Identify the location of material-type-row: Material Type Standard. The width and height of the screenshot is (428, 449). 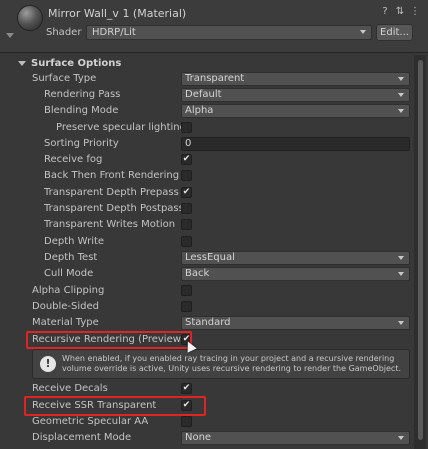
(207, 323).